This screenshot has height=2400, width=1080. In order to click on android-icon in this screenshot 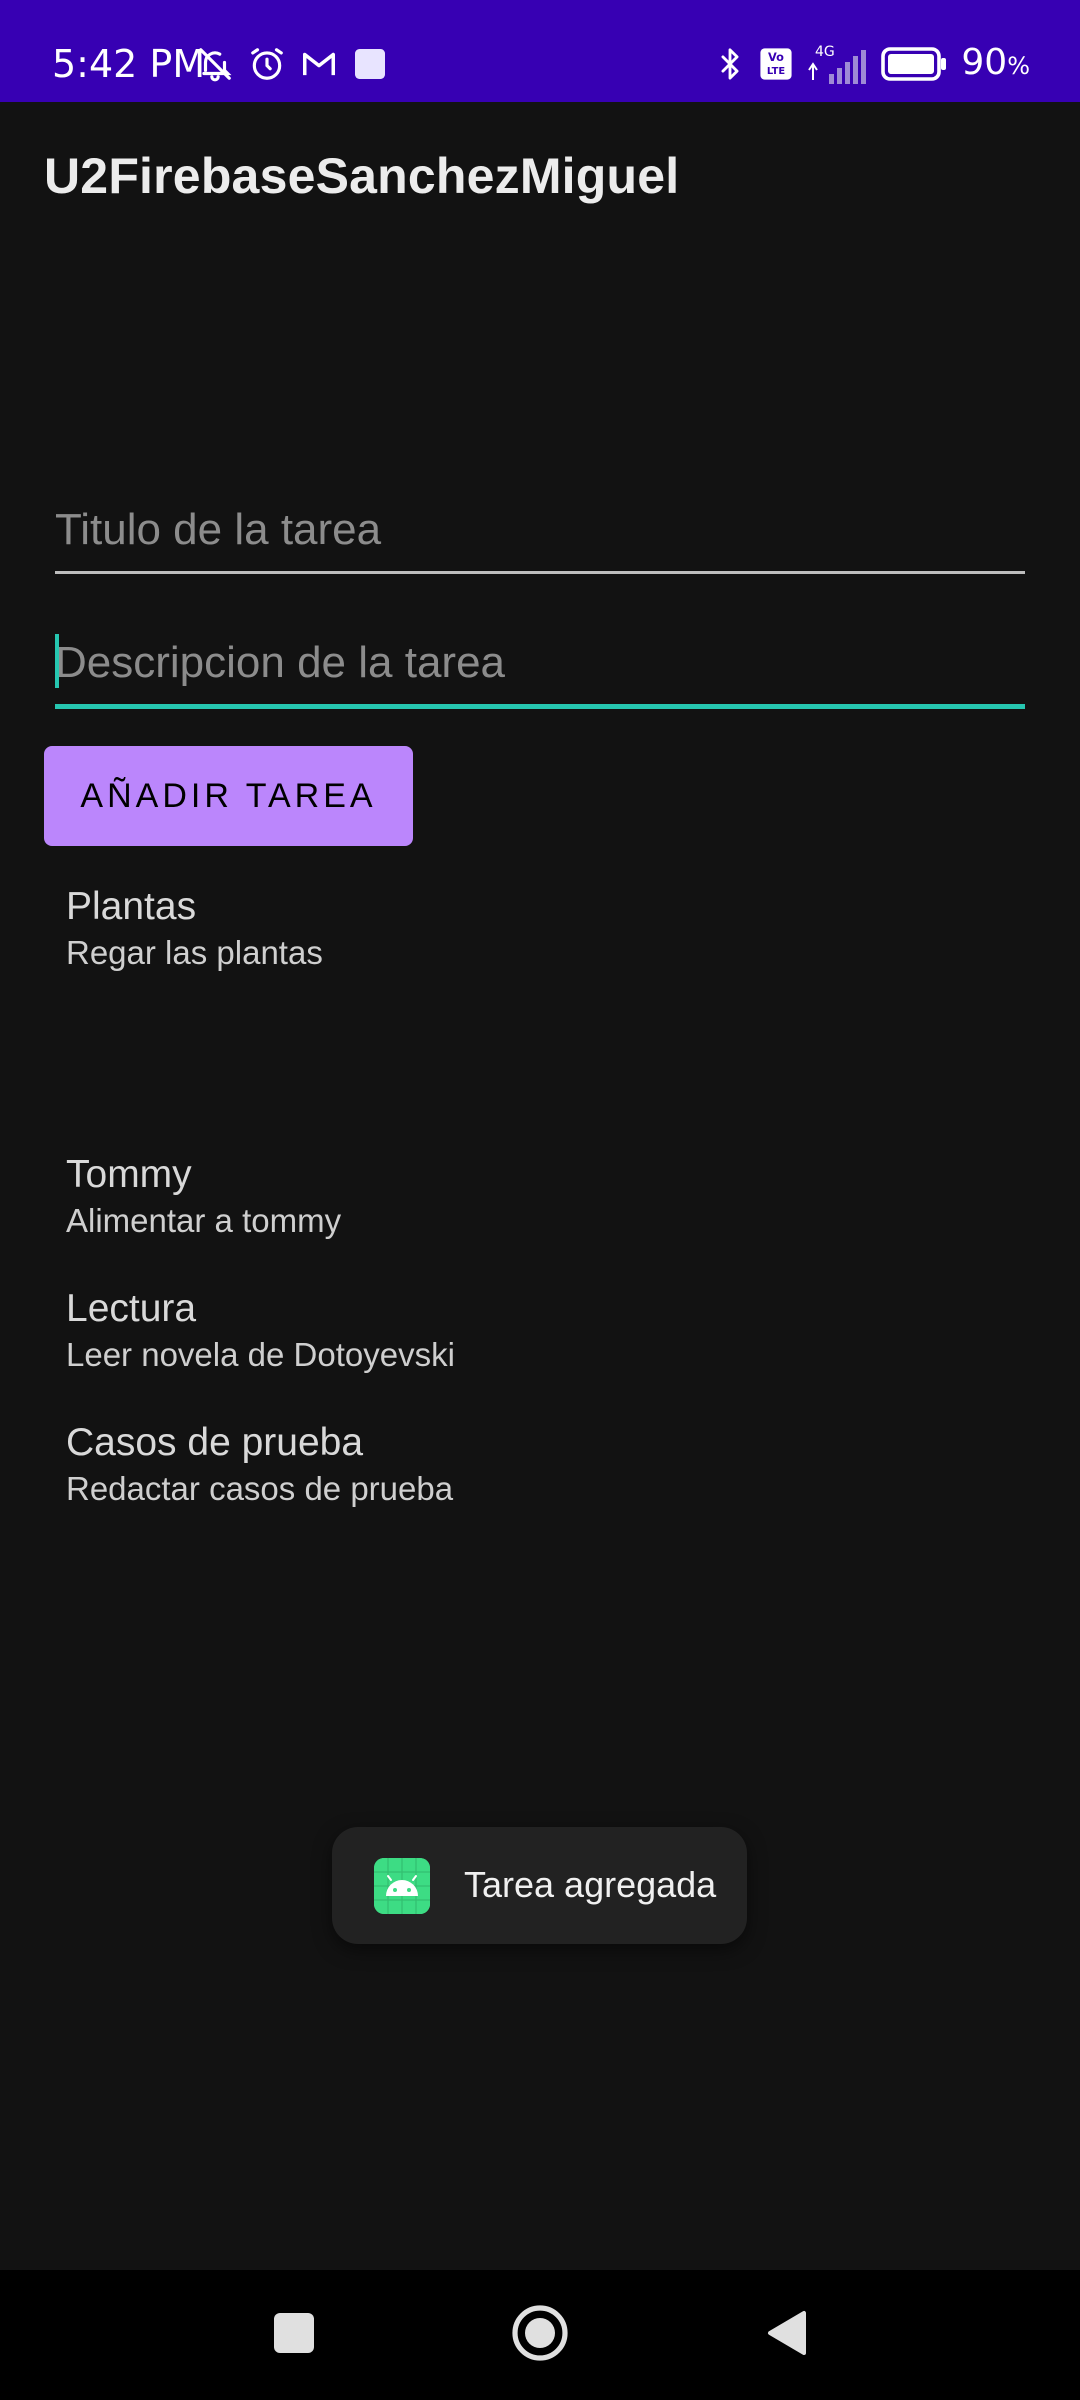, I will do `click(402, 1886)`.